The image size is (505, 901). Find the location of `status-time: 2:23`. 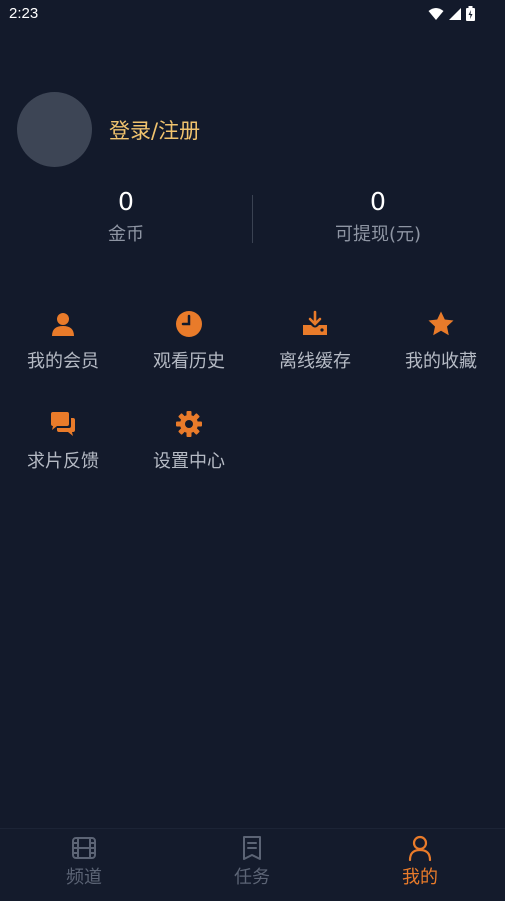

status-time: 2:23 is located at coordinates (24, 13).